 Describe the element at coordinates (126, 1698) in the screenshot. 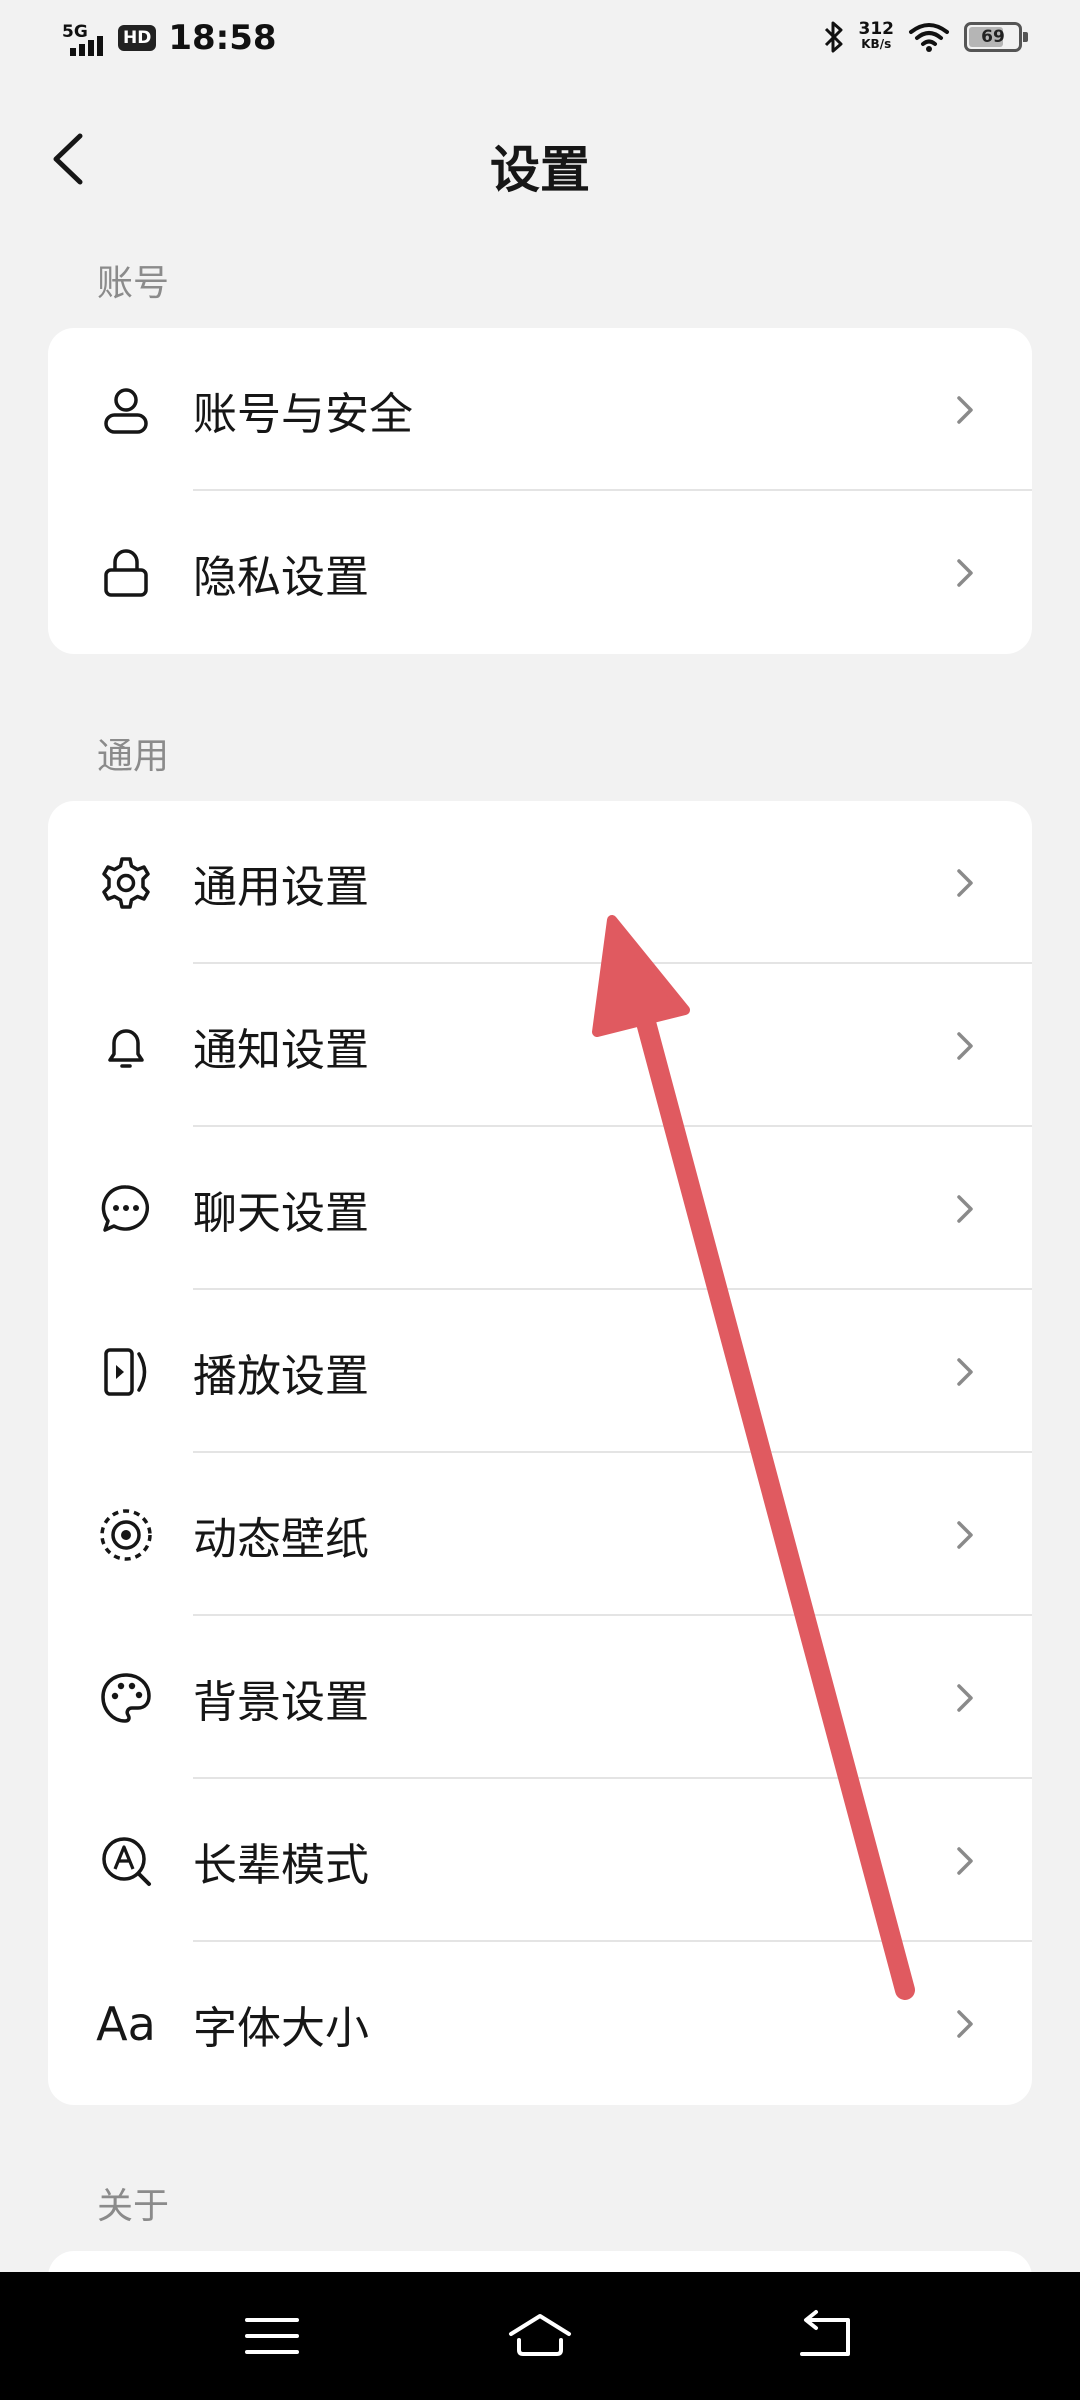

I see `palette-icon` at that location.